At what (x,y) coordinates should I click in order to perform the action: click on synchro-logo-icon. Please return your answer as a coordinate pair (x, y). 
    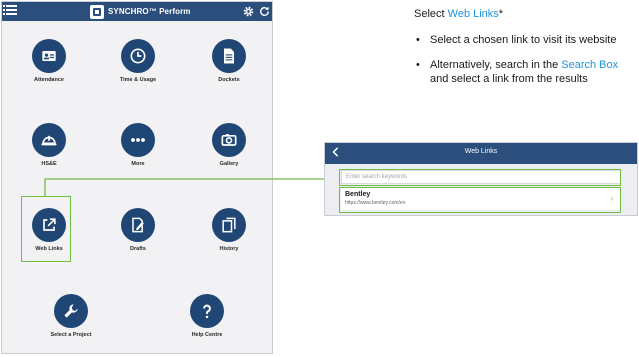
    Looking at the image, I should click on (97, 11).